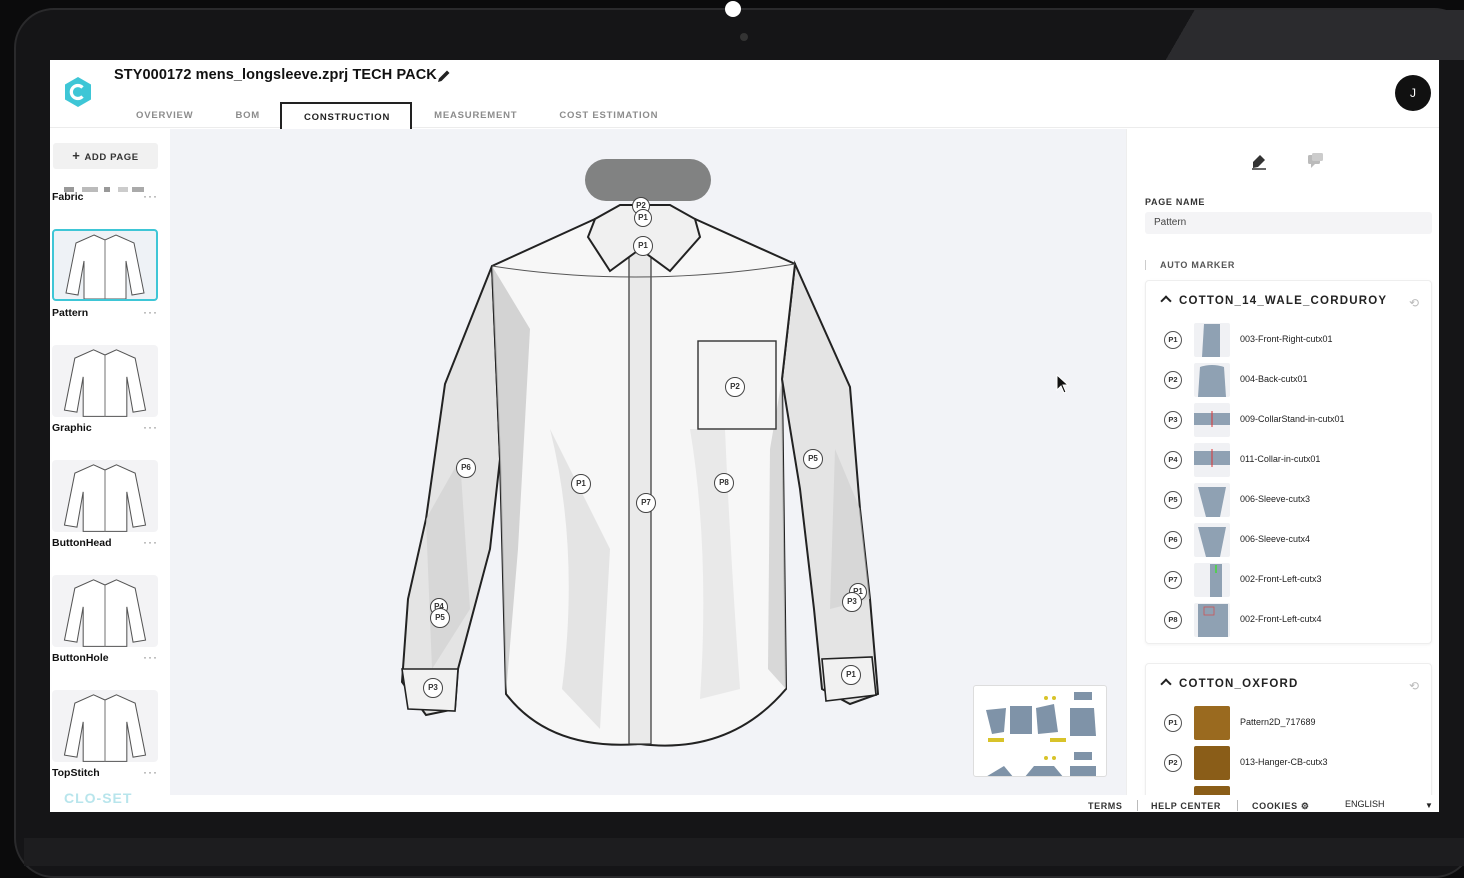  Describe the element at coordinates (1315, 161) in the screenshot. I see `comments-icon` at that location.